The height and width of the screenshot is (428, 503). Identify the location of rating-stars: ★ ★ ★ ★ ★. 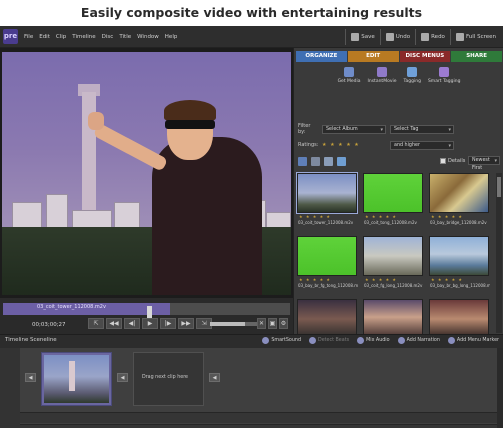
(354, 145).